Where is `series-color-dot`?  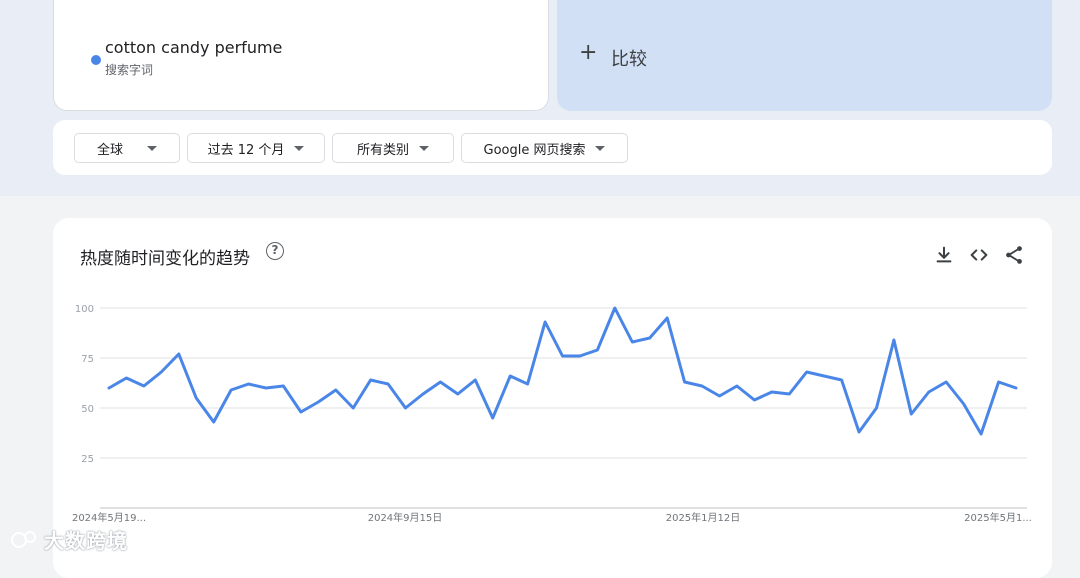 series-color-dot is located at coordinates (96, 60).